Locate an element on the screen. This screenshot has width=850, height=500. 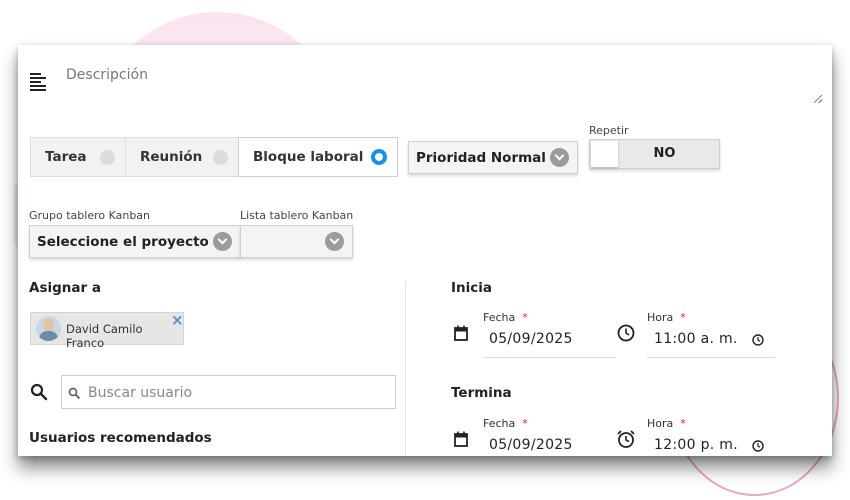
resize-handle-icon is located at coordinates (818, 99).